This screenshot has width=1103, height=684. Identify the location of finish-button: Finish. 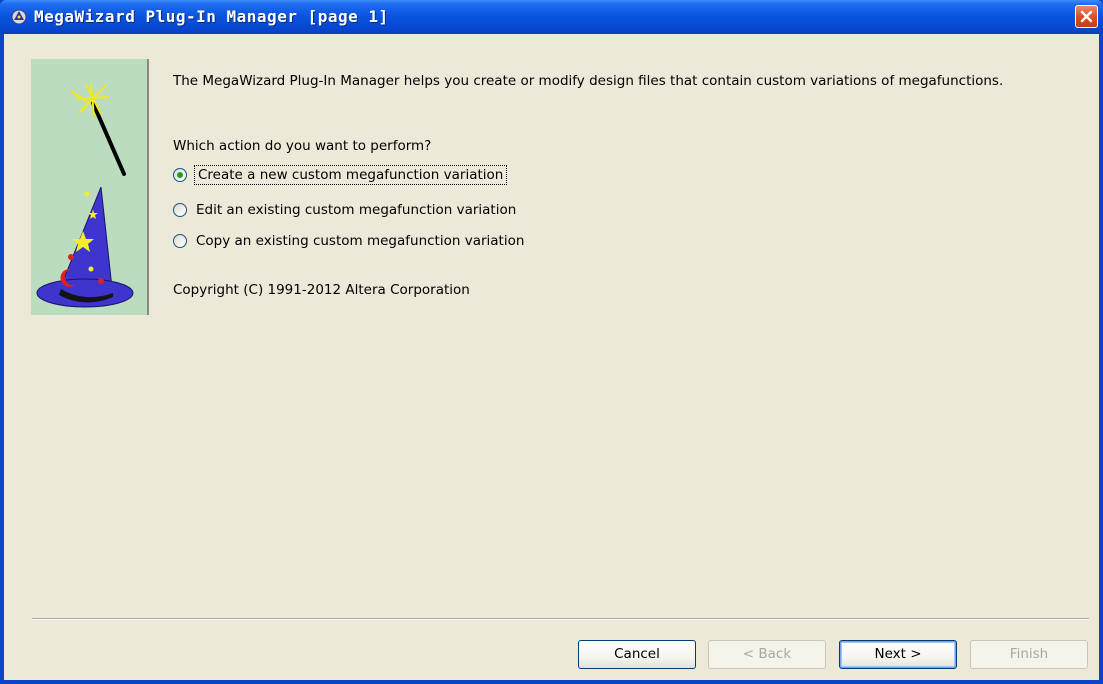
(1029, 654).